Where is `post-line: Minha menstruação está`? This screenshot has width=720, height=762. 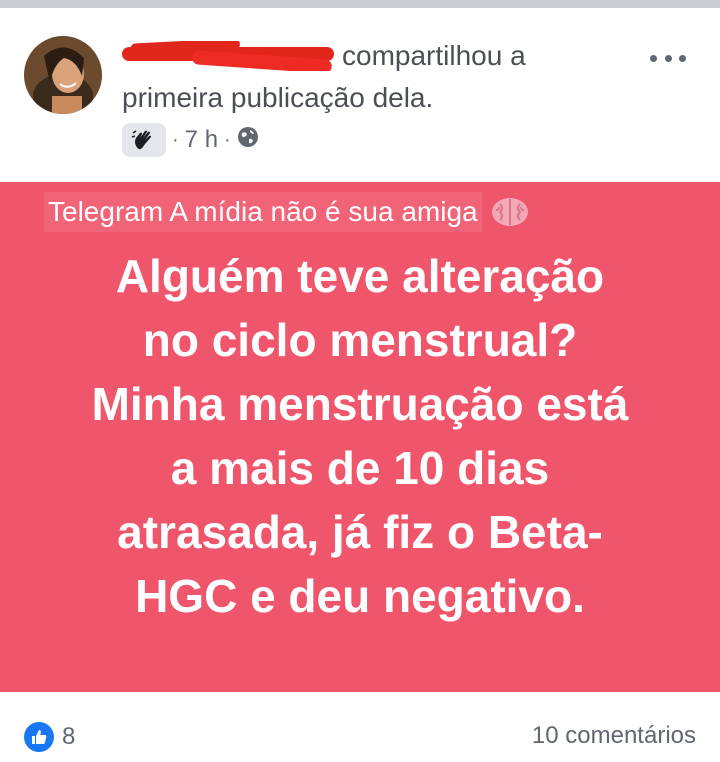
post-line: Minha menstruação está is located at coordinates (360, 404).